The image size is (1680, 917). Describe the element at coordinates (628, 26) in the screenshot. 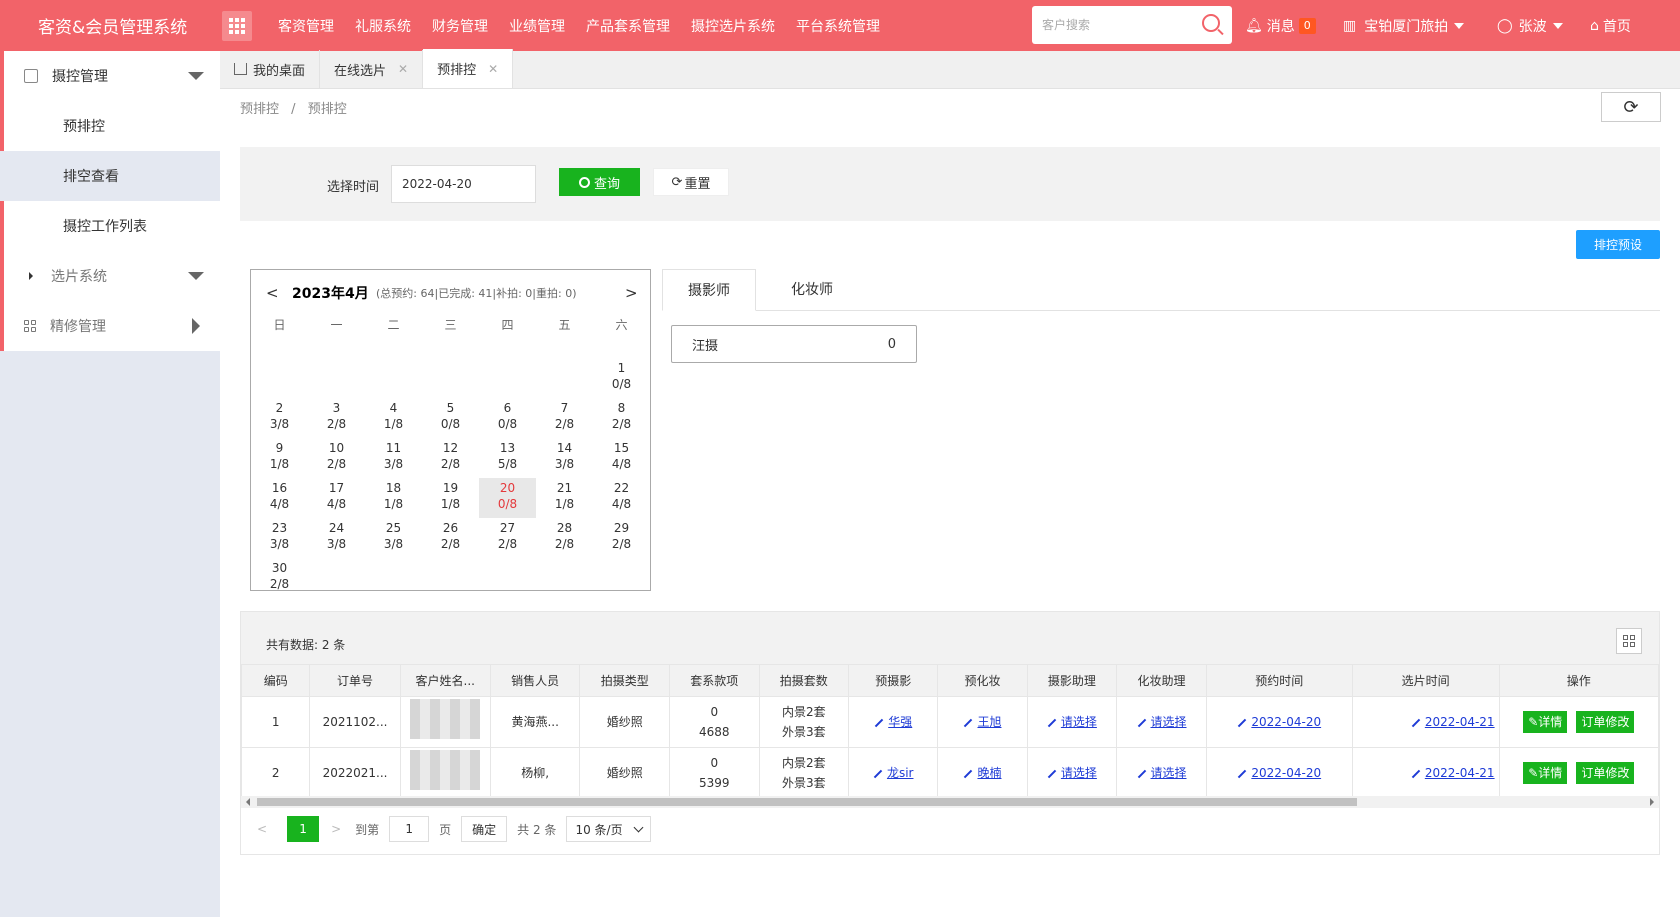

I see `nav-item: 产品套系管理` at that location.